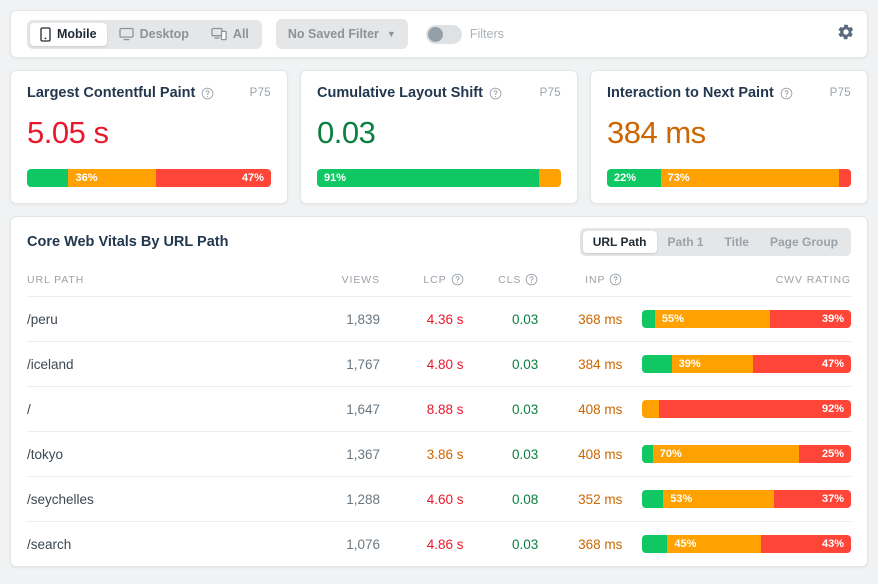  Describe the element at coordinates (737, 242) in the screenshot. I see `tab-title: Title` at that location.